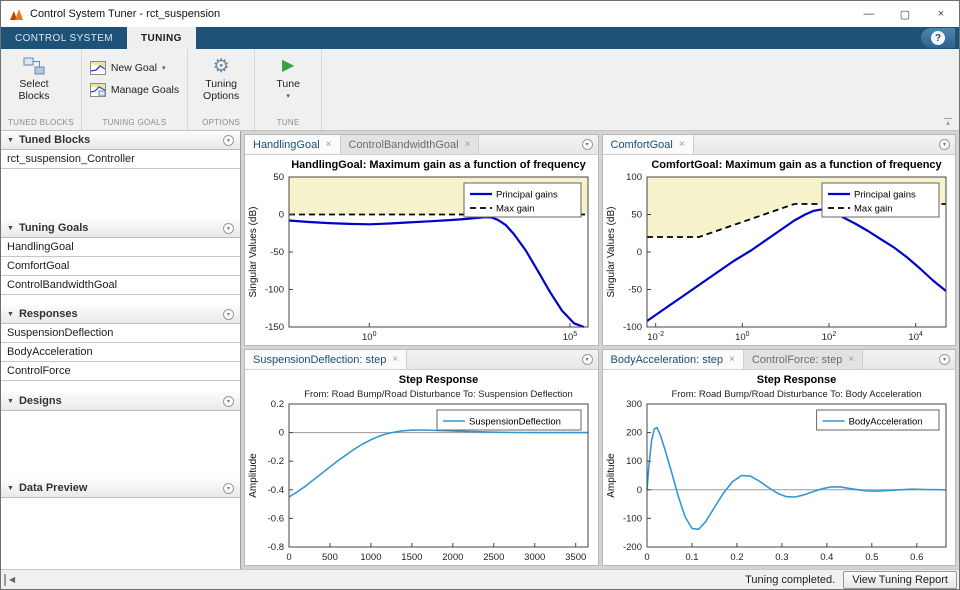 This screenshot has height=590, width=960. I want to click on list-item-bodyacceleration: BodyAcceleration, so click(120, 352).